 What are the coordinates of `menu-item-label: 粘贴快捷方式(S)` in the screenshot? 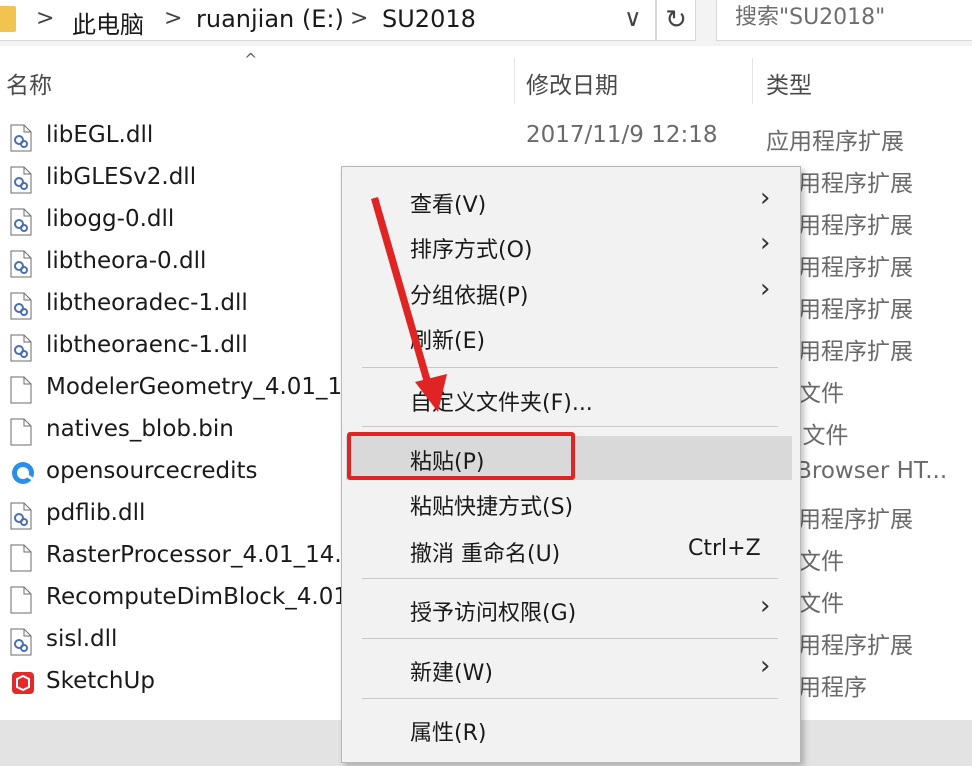 It's located at (492, 507).